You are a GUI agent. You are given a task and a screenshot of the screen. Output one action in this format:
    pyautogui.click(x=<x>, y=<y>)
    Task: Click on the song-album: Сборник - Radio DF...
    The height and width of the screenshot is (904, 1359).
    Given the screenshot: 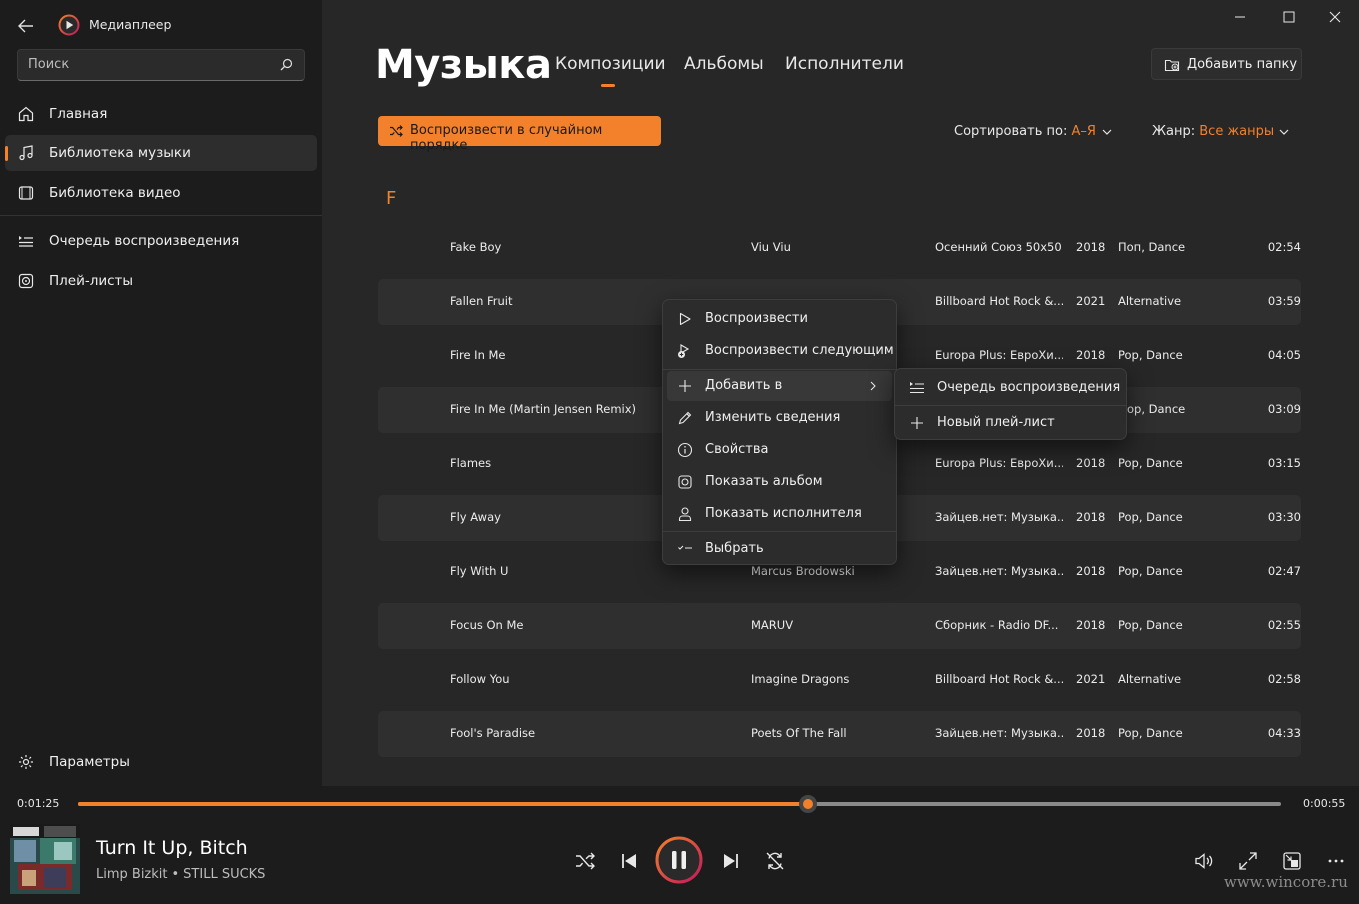 What is the action you would take?
    pyautogui.click(x=999, y=625)
    